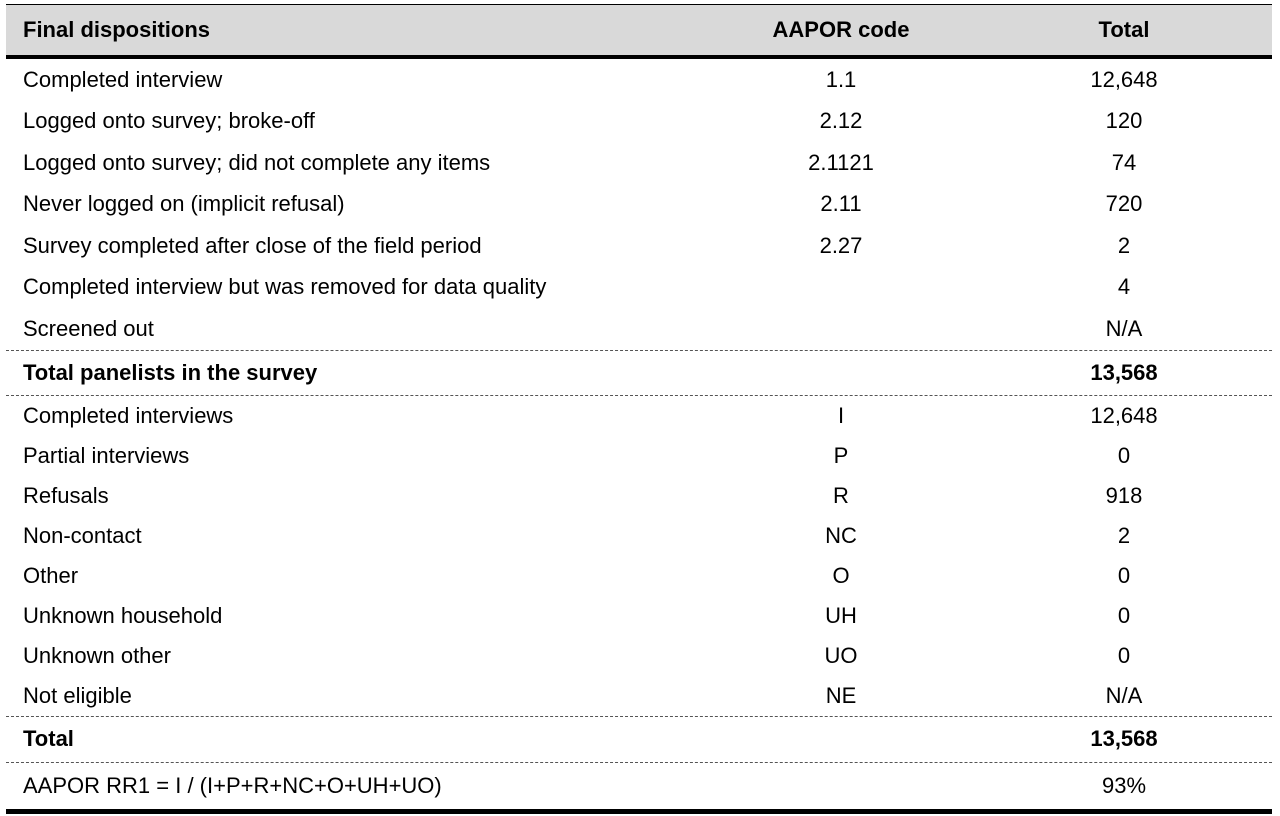 This screenshot has height=816, width=1280. Describe the element at coordinates (1124, 495) in the screenshot. I see `row-total: 918` at that location.